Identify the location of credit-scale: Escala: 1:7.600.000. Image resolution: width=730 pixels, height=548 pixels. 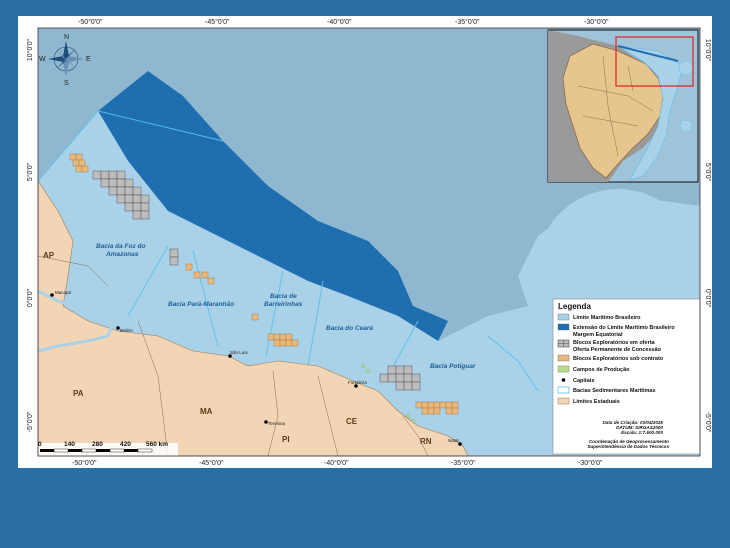
(642, 432).